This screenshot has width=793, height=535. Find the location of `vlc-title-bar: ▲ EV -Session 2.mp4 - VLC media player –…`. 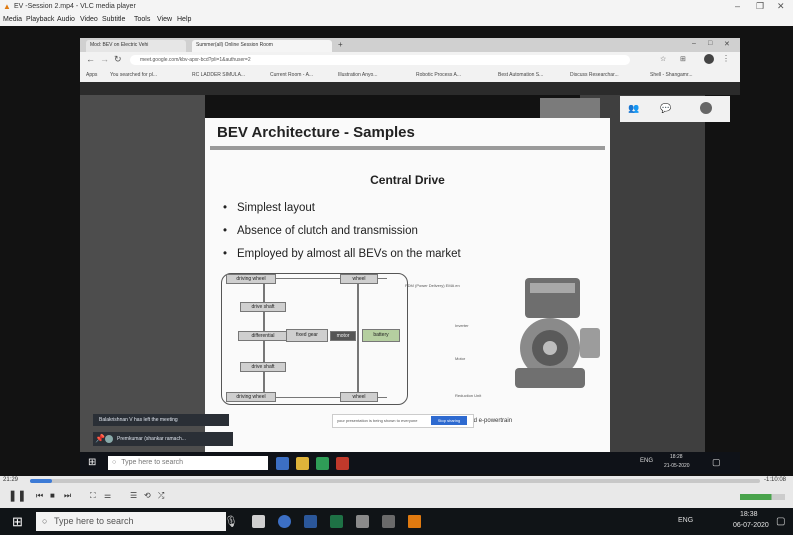

vlc-title-bar: ▲ EV -Session 2.mp4 - VLC media player –… is located at coordinates (396, 7).